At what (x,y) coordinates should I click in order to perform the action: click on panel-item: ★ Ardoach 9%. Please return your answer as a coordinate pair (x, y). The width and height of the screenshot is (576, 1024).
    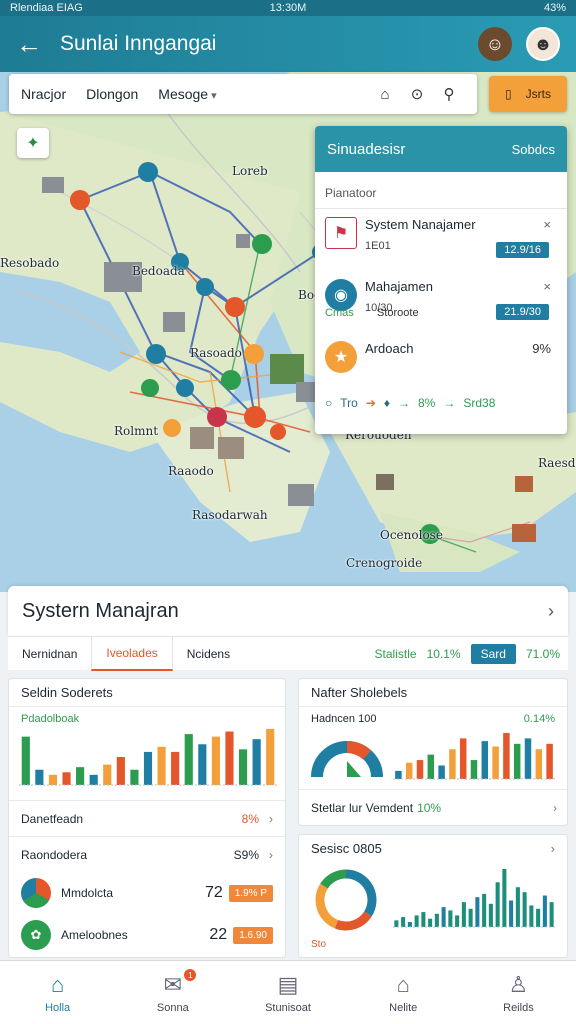
    Looking at the image, I should click on (441, 359).